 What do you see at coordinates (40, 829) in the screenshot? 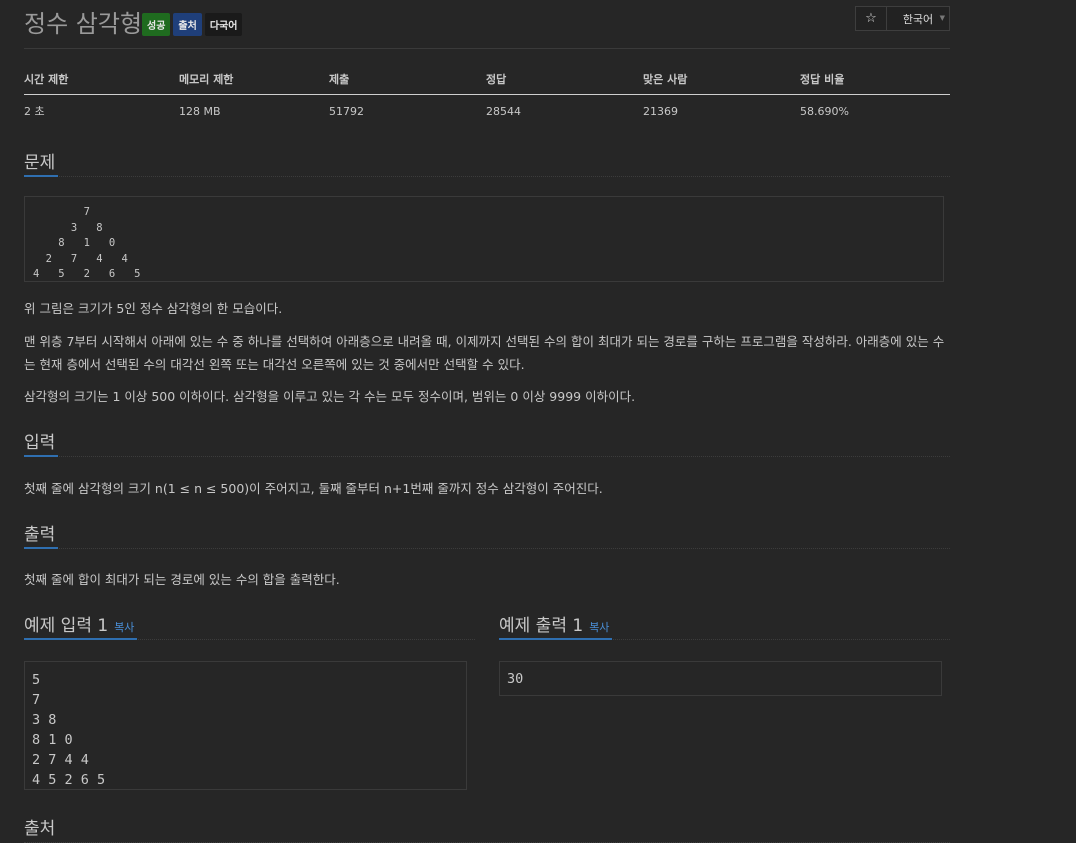
I see `source-heading: 출처` at bounding box center [40, 829].